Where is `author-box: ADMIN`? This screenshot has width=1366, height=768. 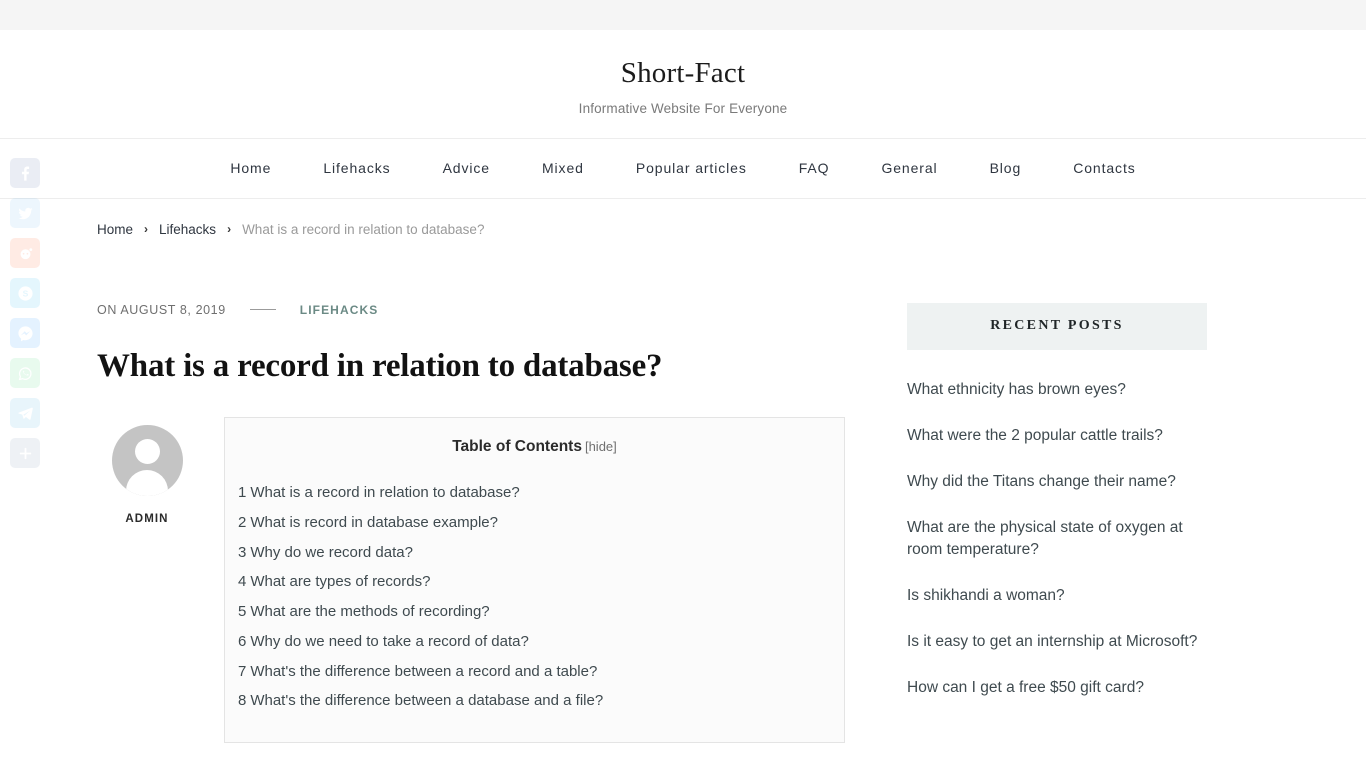 author-box: ADMIN is located at coordinates (147, 580).